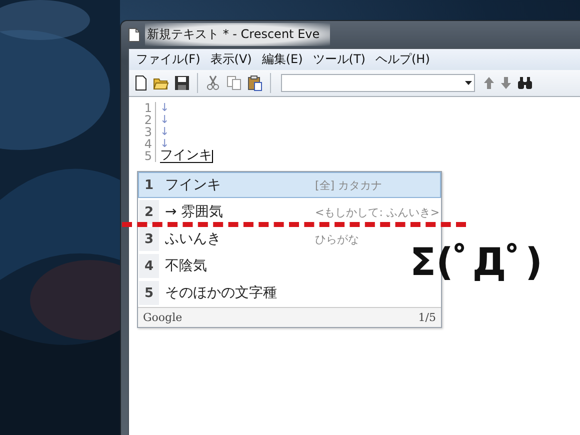 The image size is (580, 435). I want to click on candidate-note: [全] カタカナ, so click(348, 185).